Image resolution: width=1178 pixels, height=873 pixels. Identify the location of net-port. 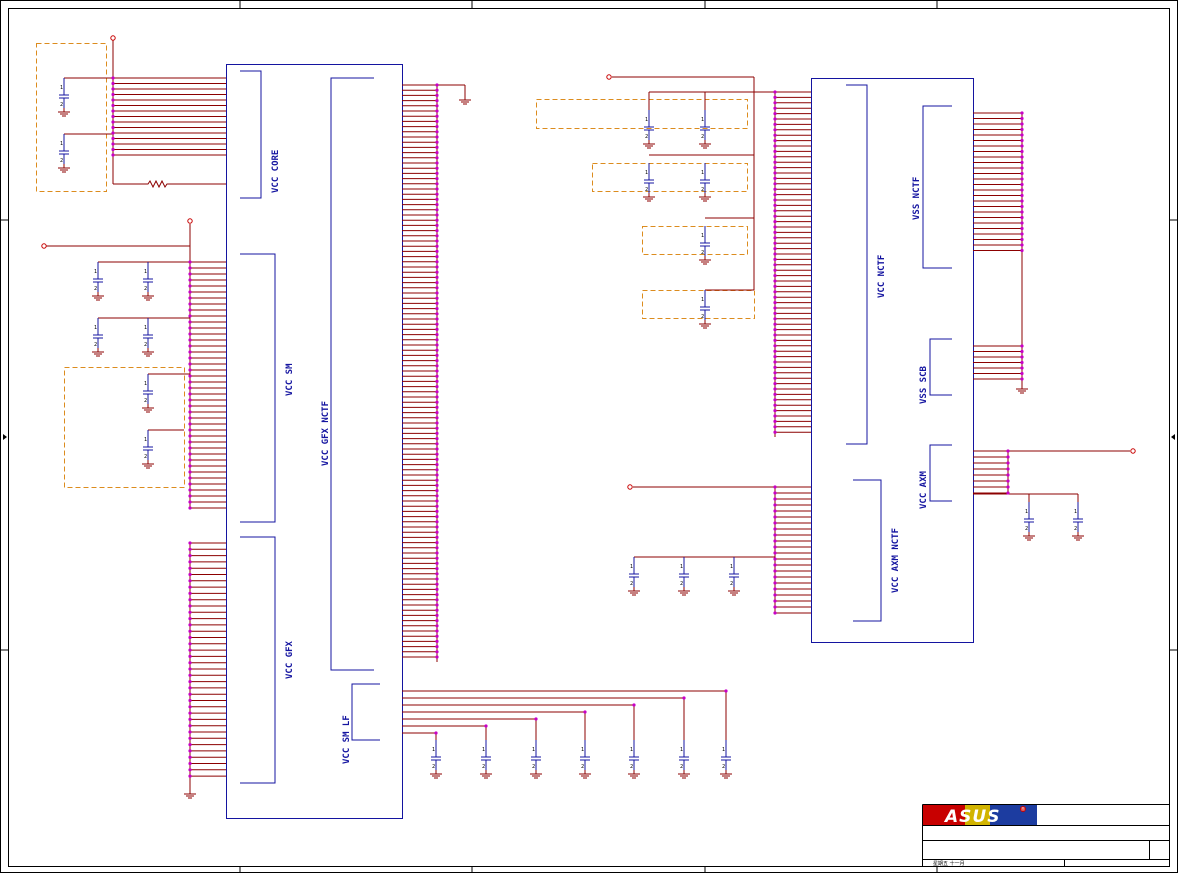
(630, 487).